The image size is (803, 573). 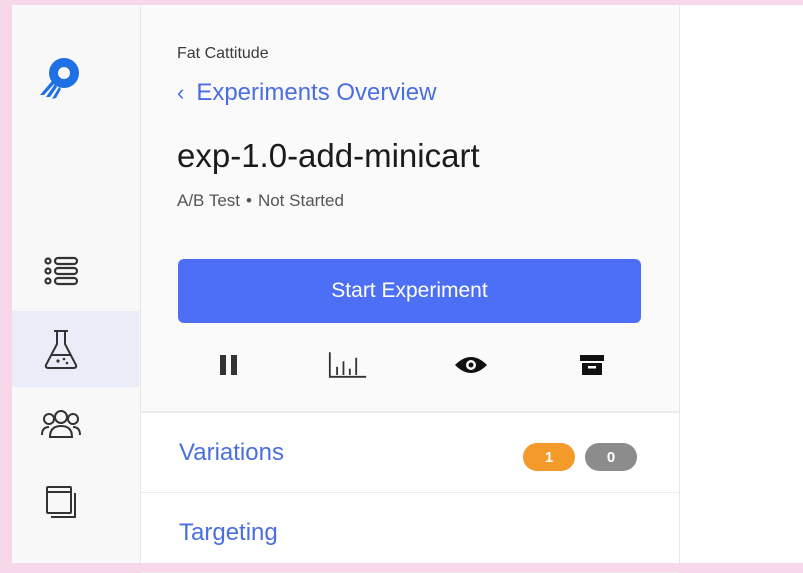 What do you see at coordinates (223, 53) in the screenshot?
I see `project-name: Fat Cattitude` at bounding box center [223, 53].